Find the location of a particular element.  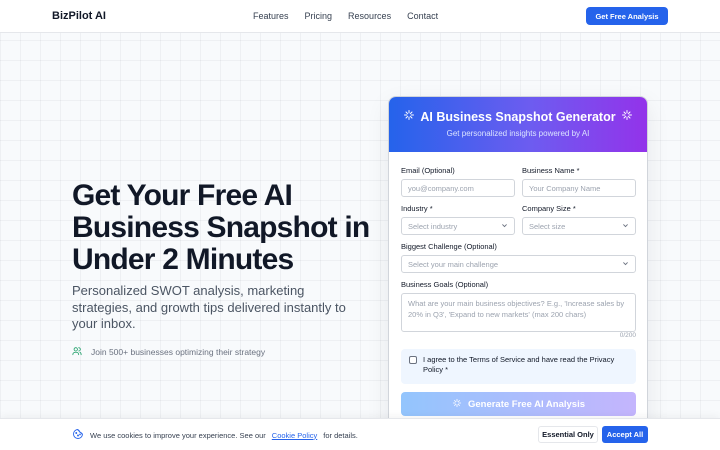

generate-analysis-label: Generate Free AI Analysis is located at coordinates (526, 404).